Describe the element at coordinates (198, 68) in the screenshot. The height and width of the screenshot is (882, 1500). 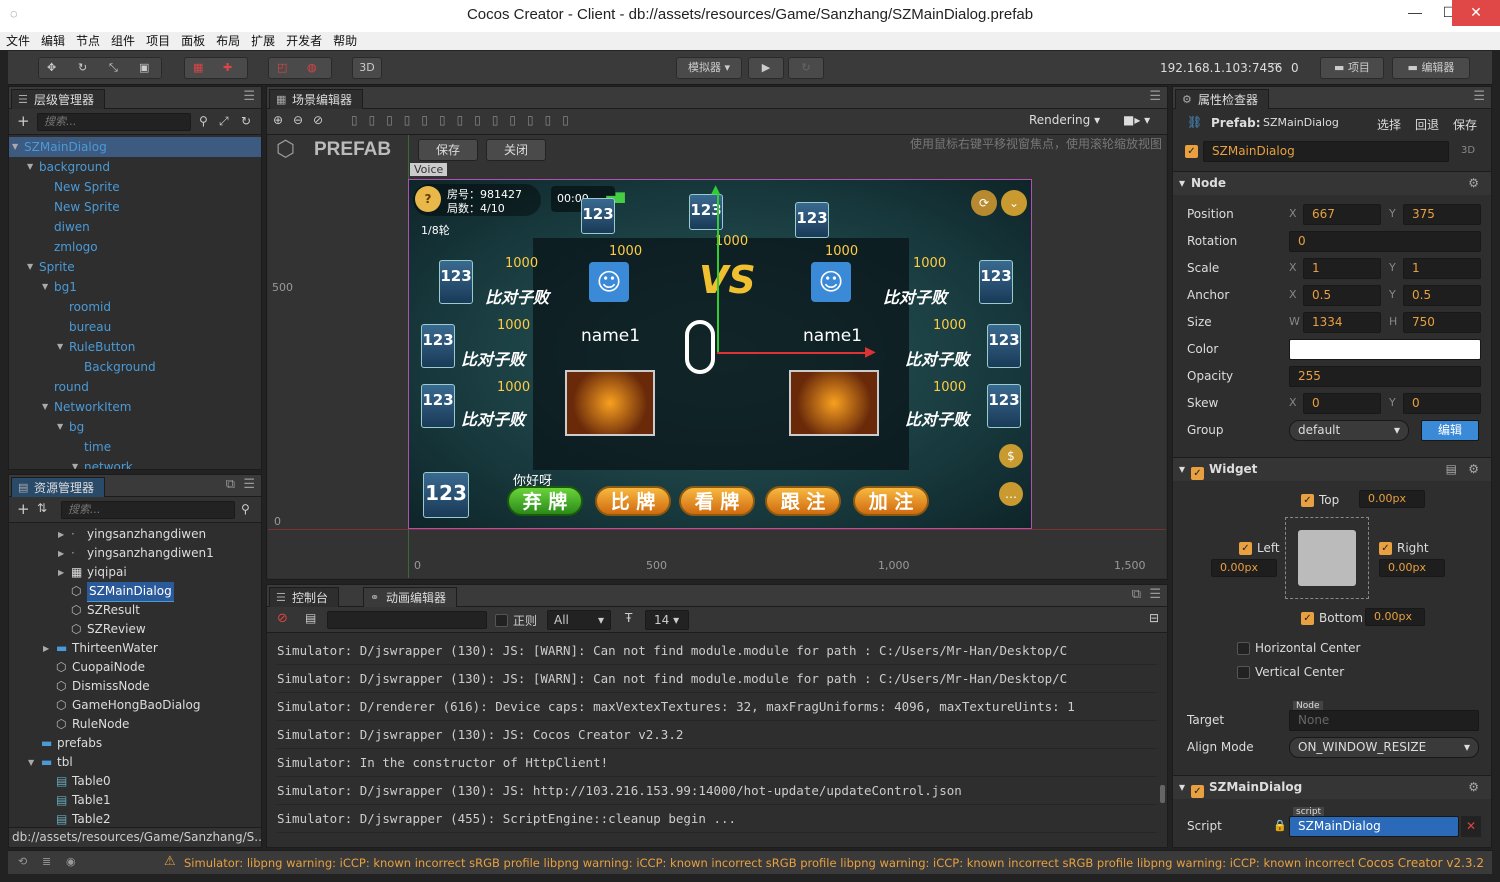
I see `pivot-icon: ▦` at that location.